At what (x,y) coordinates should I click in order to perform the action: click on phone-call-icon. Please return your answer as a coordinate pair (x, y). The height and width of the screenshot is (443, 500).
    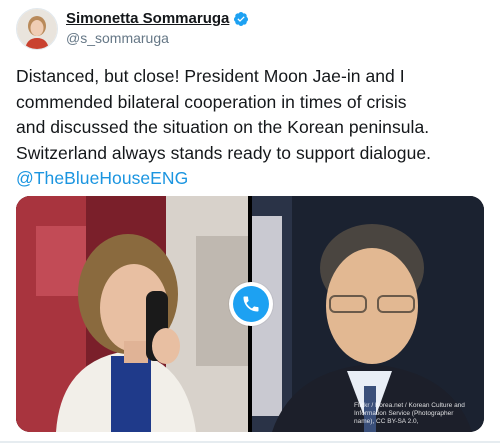
    Looking at the image, I should click on (251, 304).